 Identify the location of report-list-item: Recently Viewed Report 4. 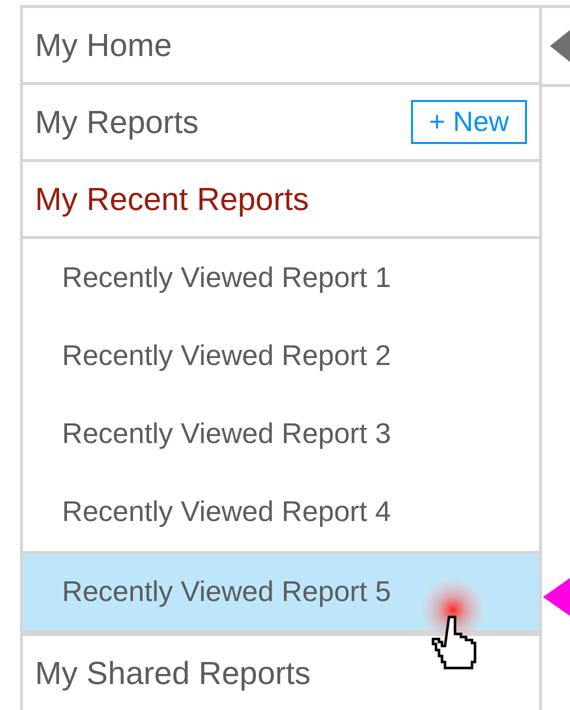
(281, 512).